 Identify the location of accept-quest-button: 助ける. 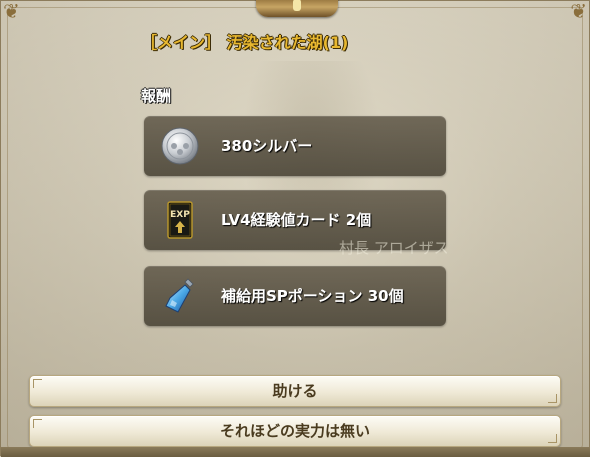
(295, 391).